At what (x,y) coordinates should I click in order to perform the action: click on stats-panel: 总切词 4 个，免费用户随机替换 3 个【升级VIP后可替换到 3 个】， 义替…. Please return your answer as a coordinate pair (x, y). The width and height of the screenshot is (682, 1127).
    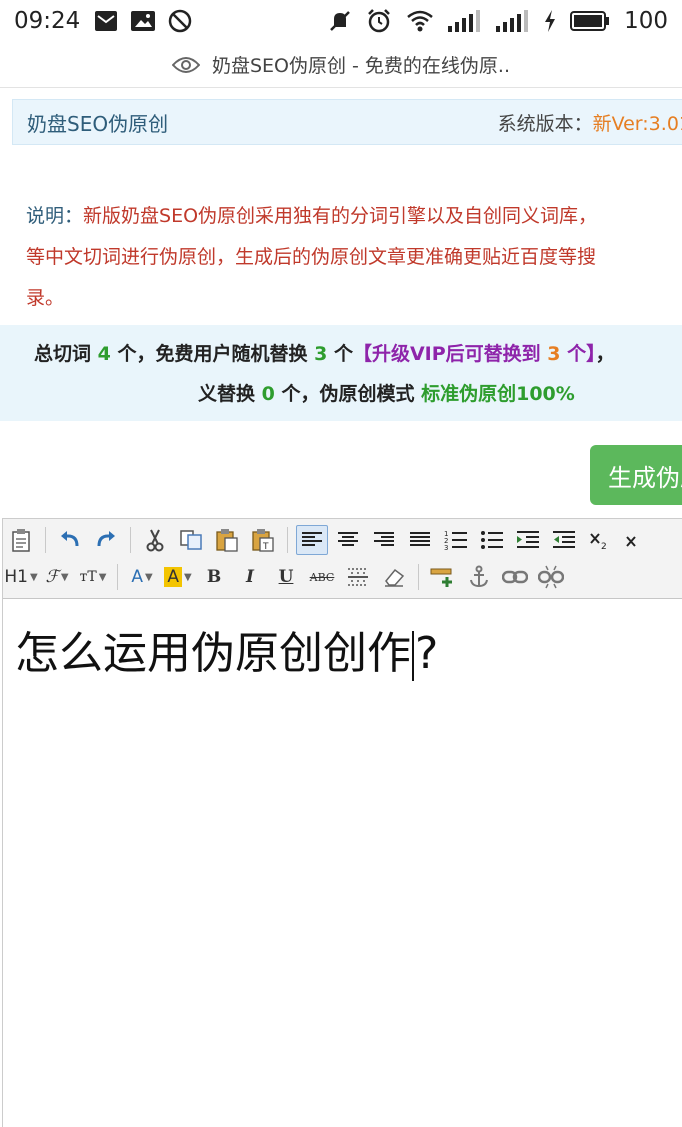
    Looking at the image, I should click on (341, 373).